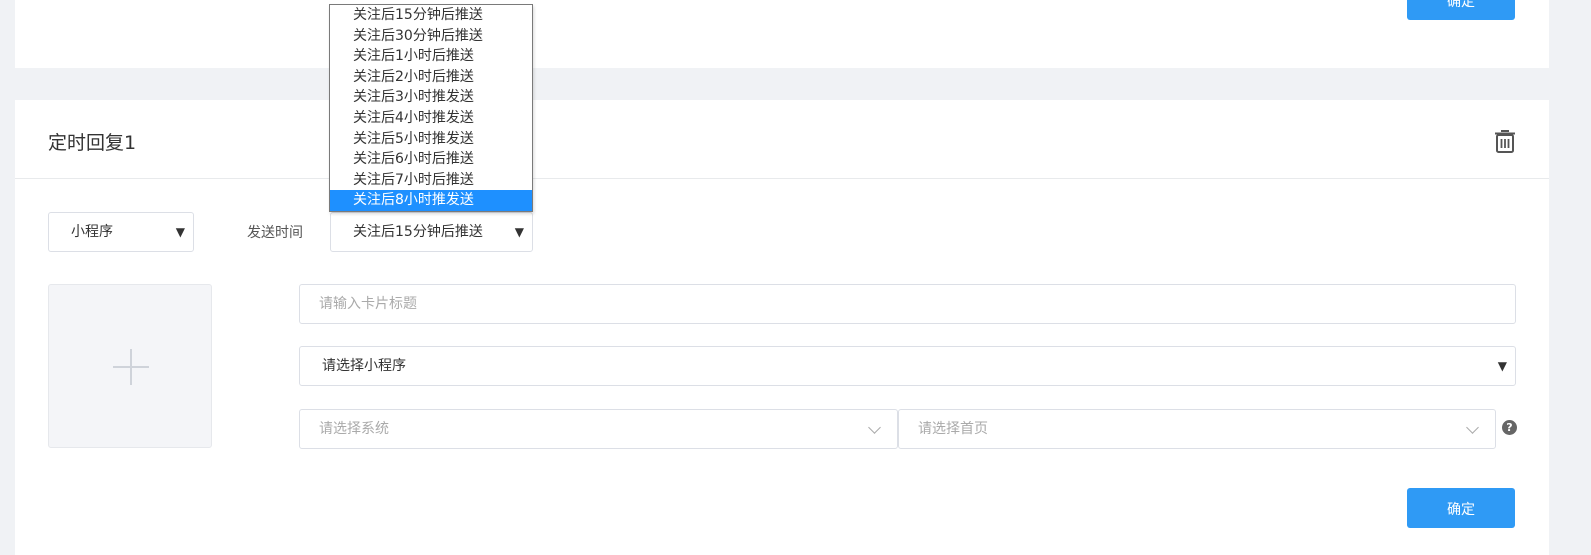 The height and width of the screenshot is (555, 1591). What do you see at coordinates (431, 200) in the screenshot?
I see `dropdown-option: 关注后8小时推发送` at bounding box center [431, 200].